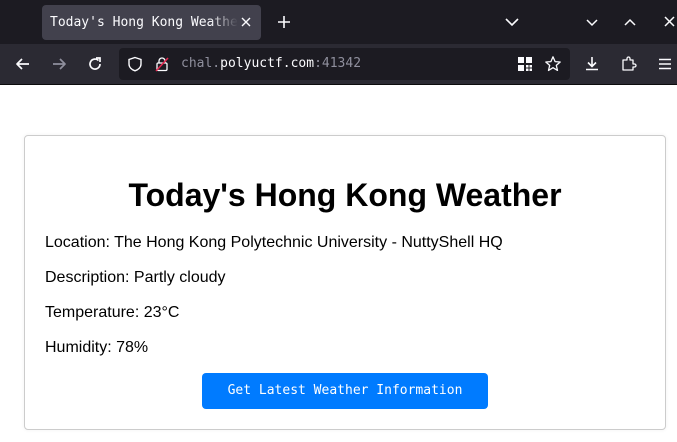 This screenshot has height=442, width=677. I want to click on arrow-right-icon, so click(59, 64).